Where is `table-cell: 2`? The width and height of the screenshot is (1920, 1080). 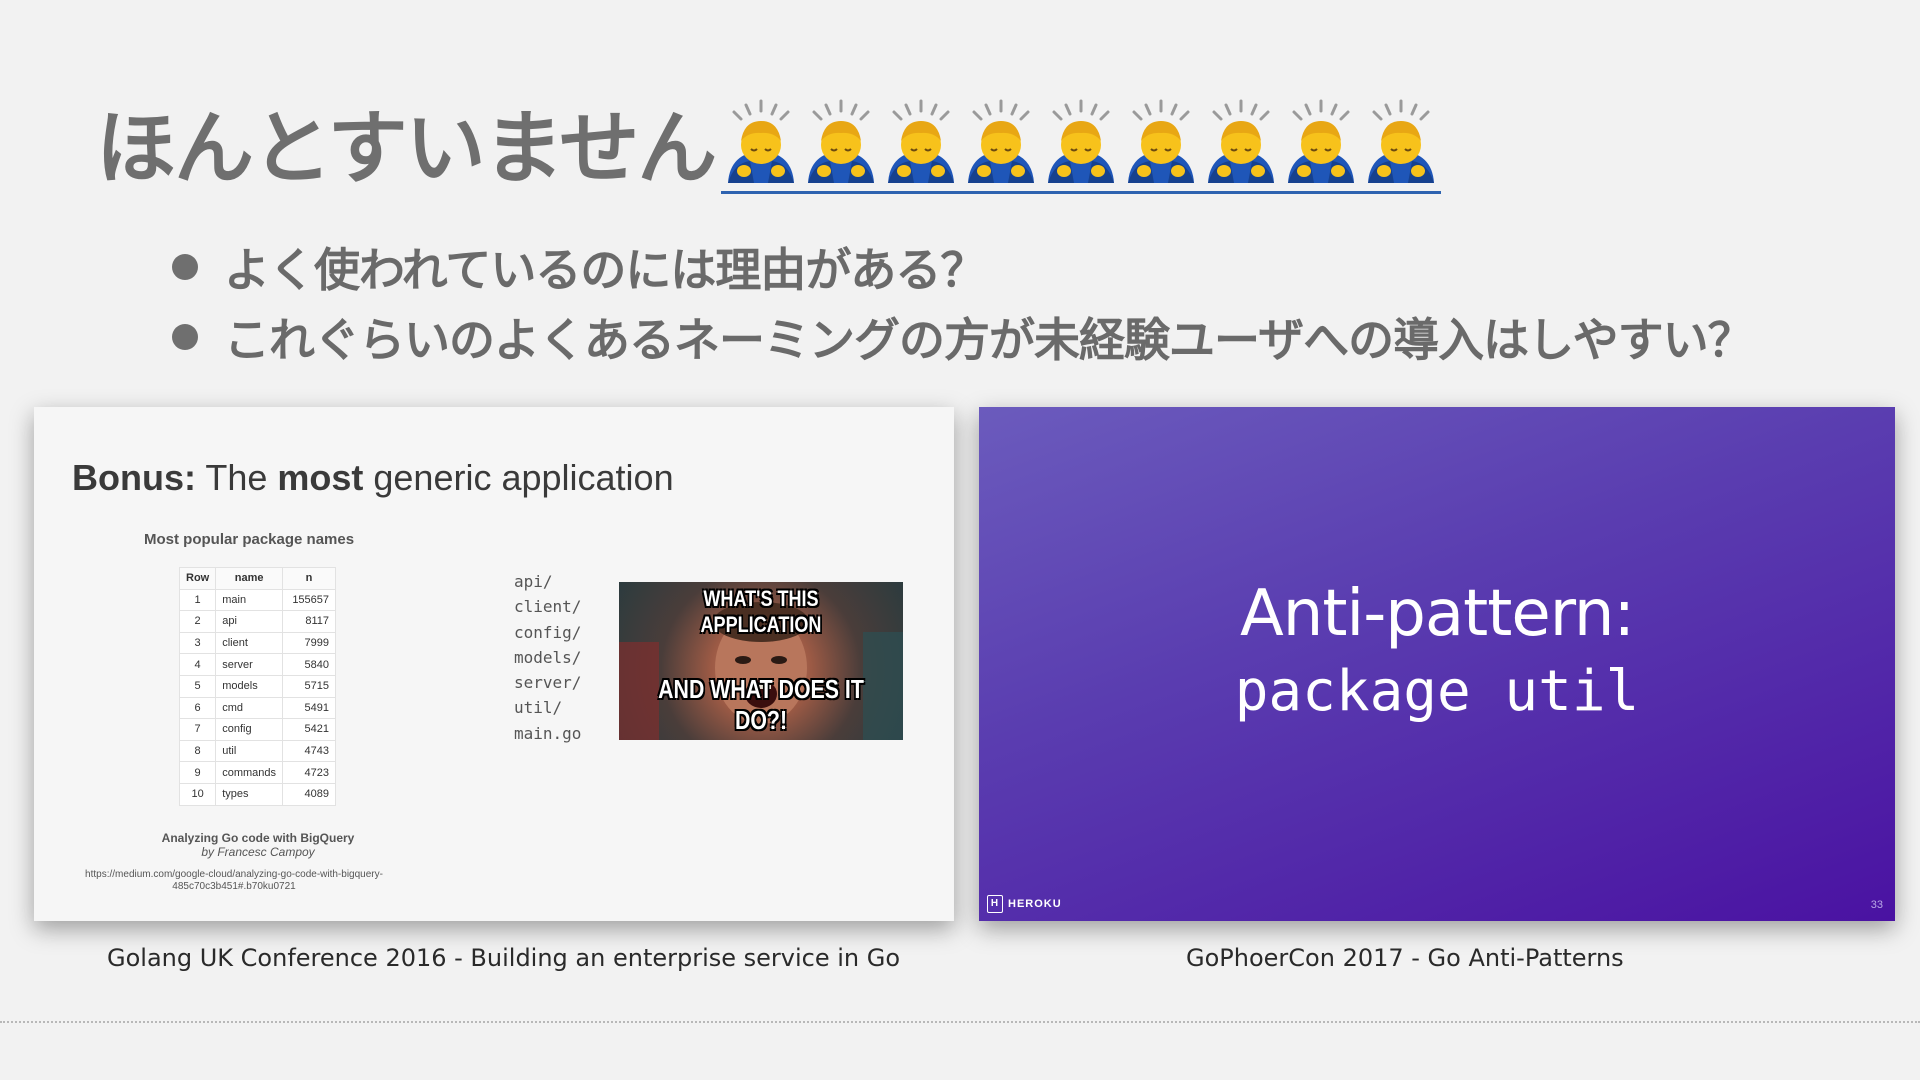
table-cell: 2 is located at coordinates (197, 621).